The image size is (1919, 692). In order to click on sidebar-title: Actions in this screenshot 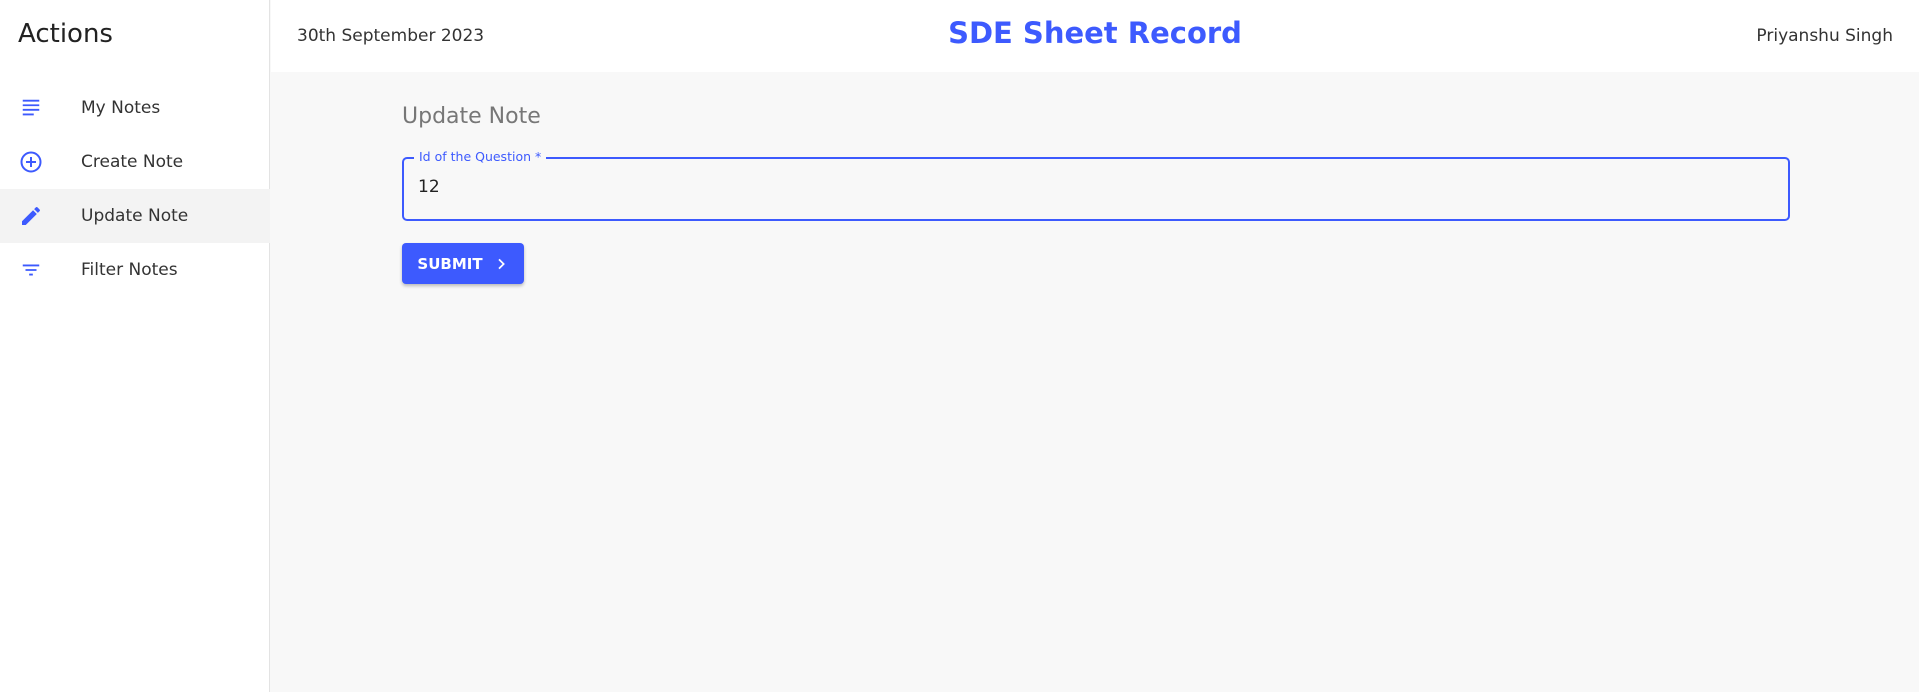, I will do `click(65, 34)`.